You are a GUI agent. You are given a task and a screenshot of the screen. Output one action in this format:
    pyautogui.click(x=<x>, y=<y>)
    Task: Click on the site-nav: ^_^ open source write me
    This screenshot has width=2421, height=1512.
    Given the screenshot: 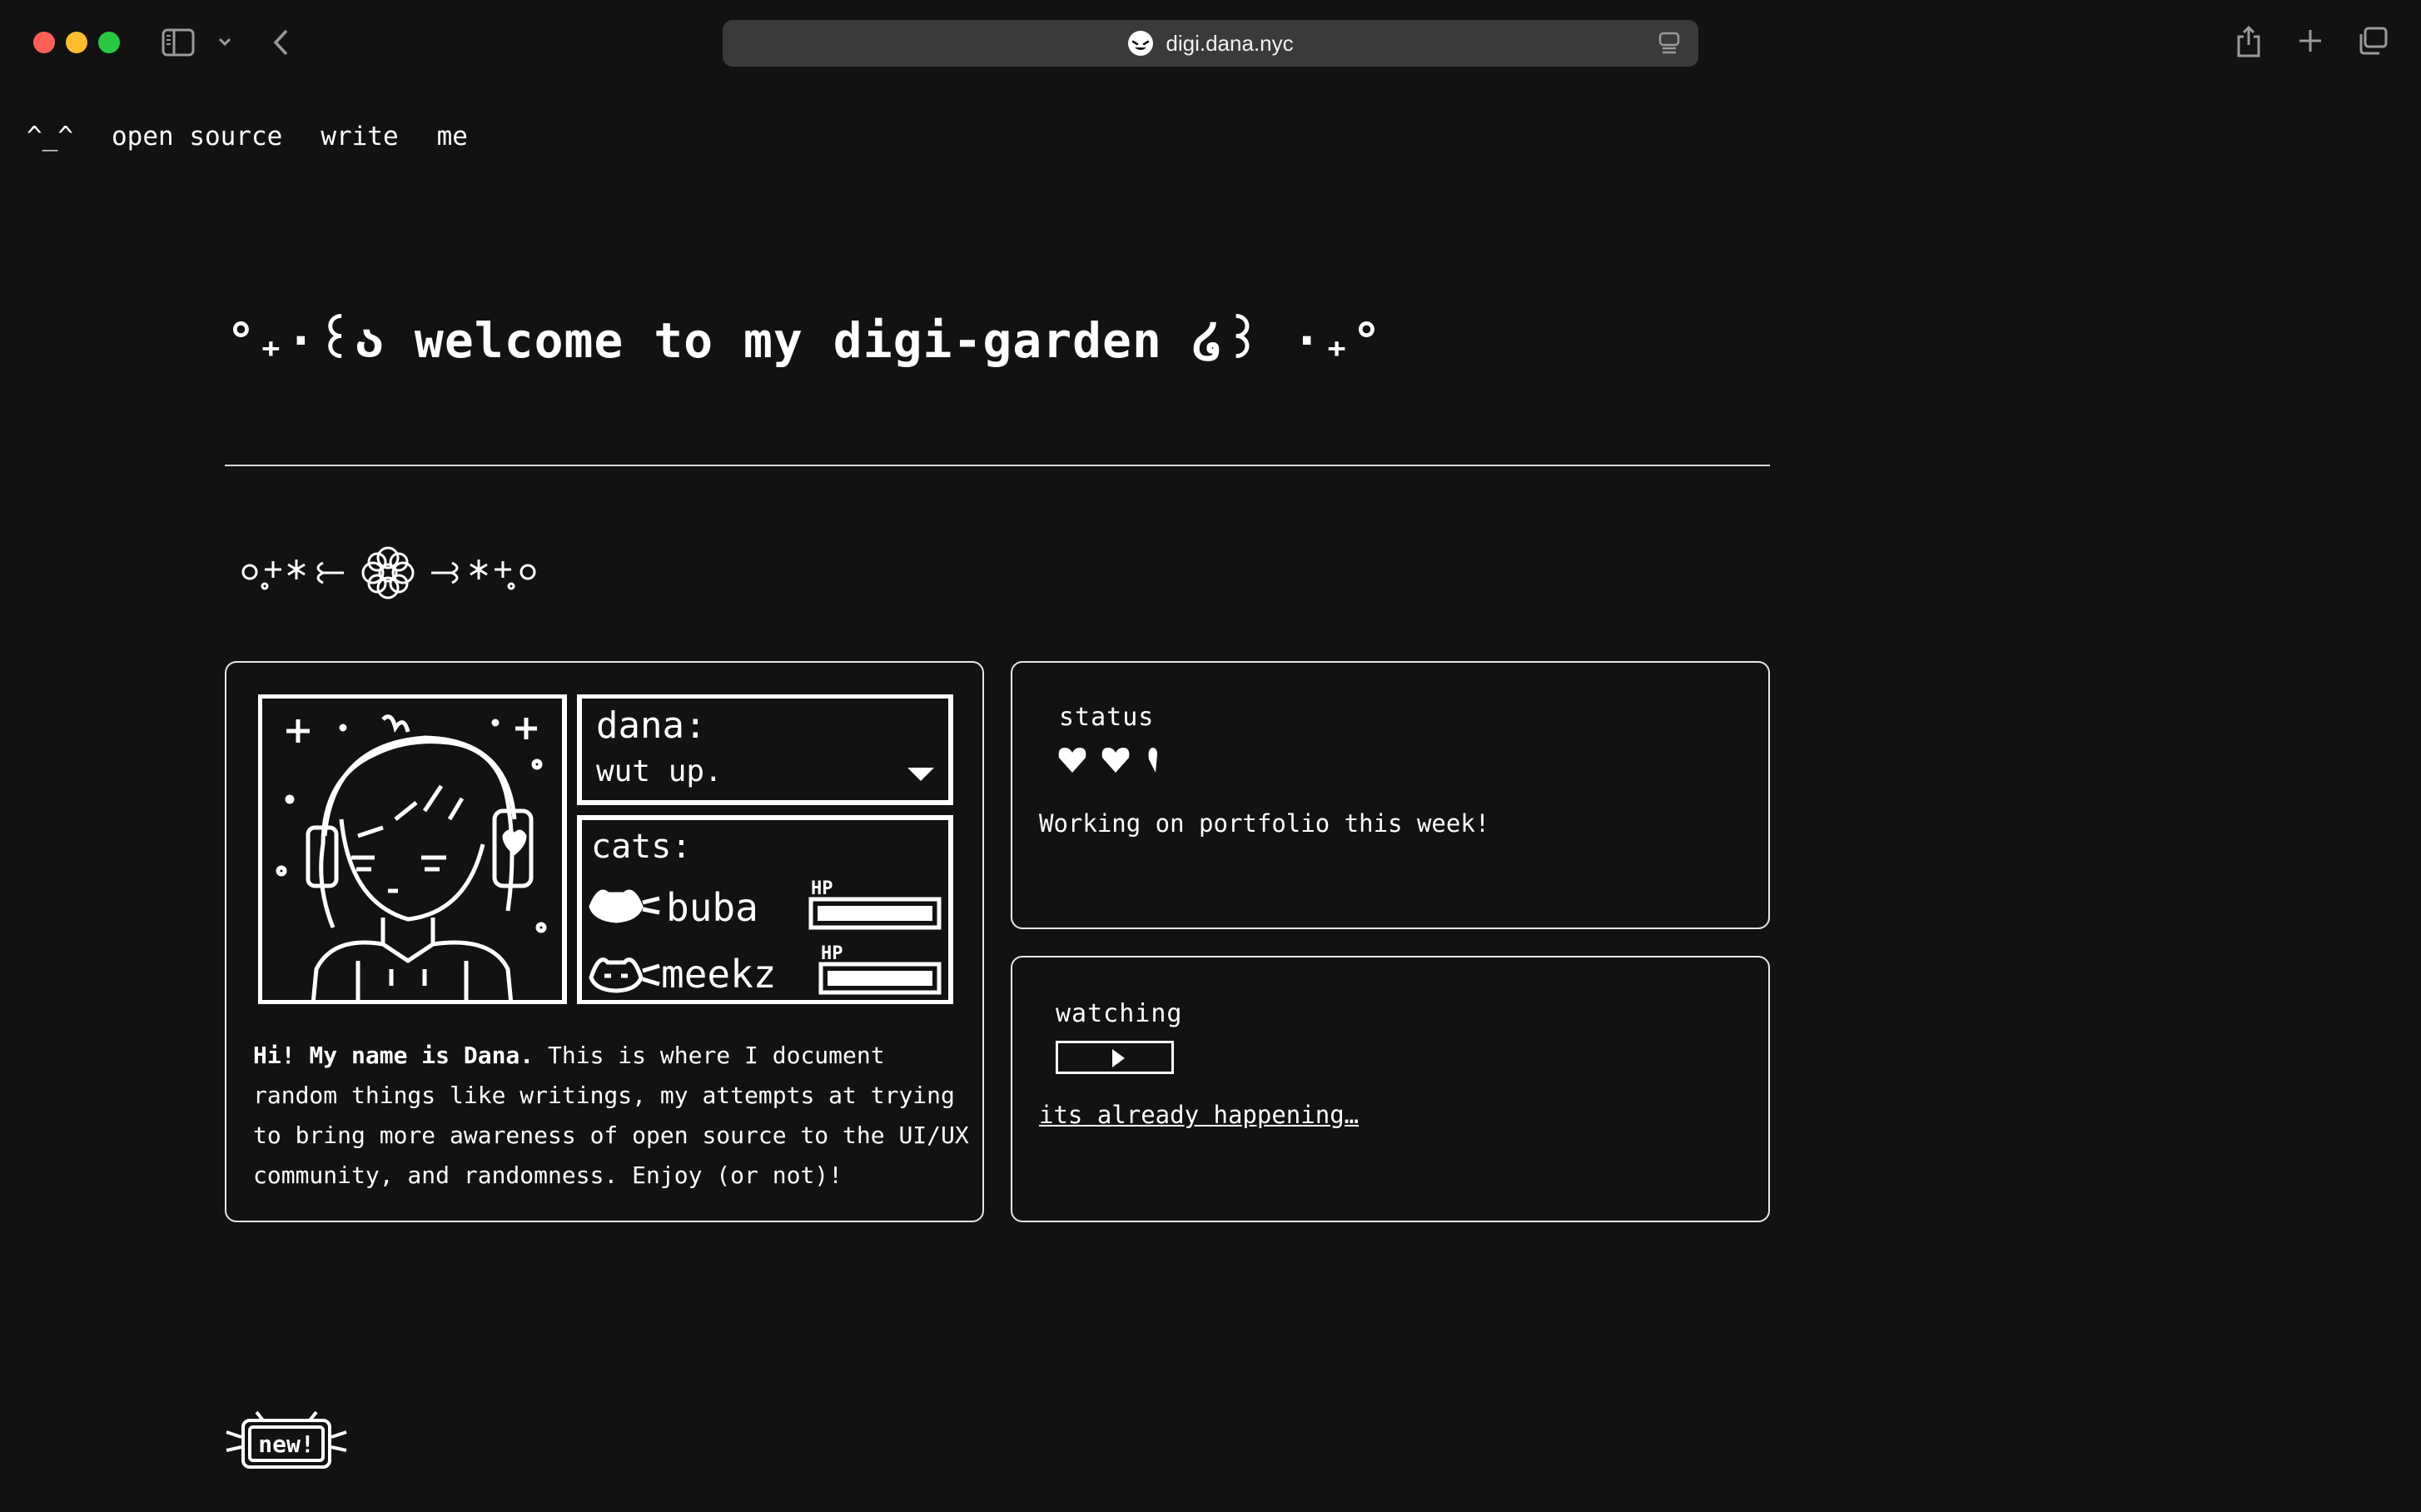 What is the action you would take?
    pyautogui.click(x=248, y=137)
    